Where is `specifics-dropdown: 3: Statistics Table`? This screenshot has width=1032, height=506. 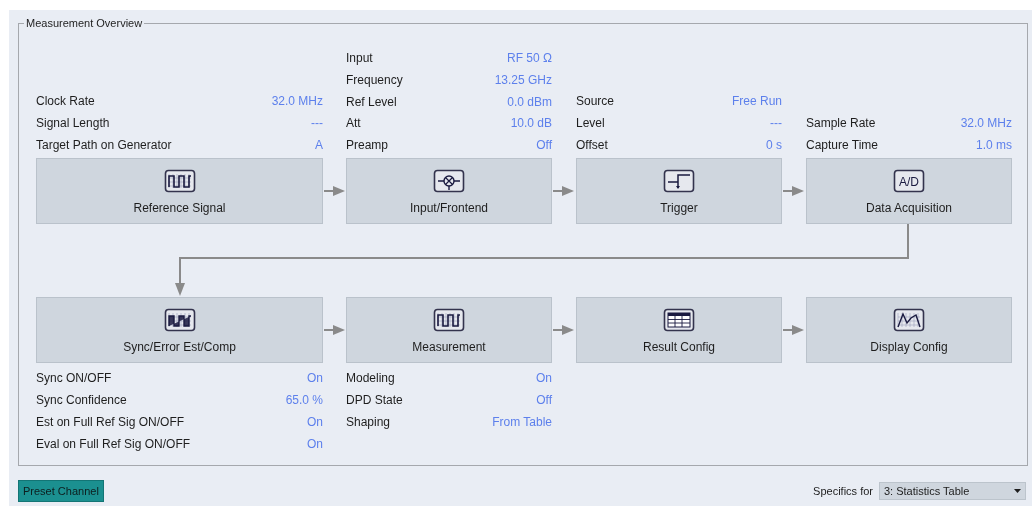 specifics-dropdown: 3: Statistics Table is located at coordinates (952, 491).